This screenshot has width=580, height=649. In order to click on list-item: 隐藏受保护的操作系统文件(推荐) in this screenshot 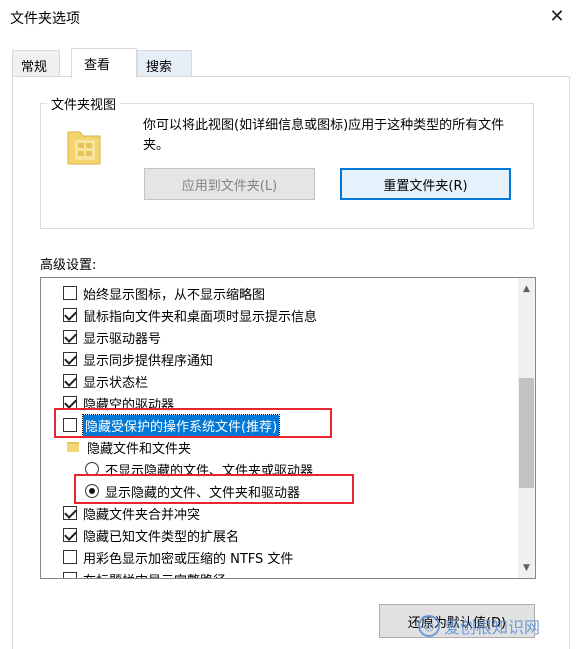, I will do `click(172, 425)`.